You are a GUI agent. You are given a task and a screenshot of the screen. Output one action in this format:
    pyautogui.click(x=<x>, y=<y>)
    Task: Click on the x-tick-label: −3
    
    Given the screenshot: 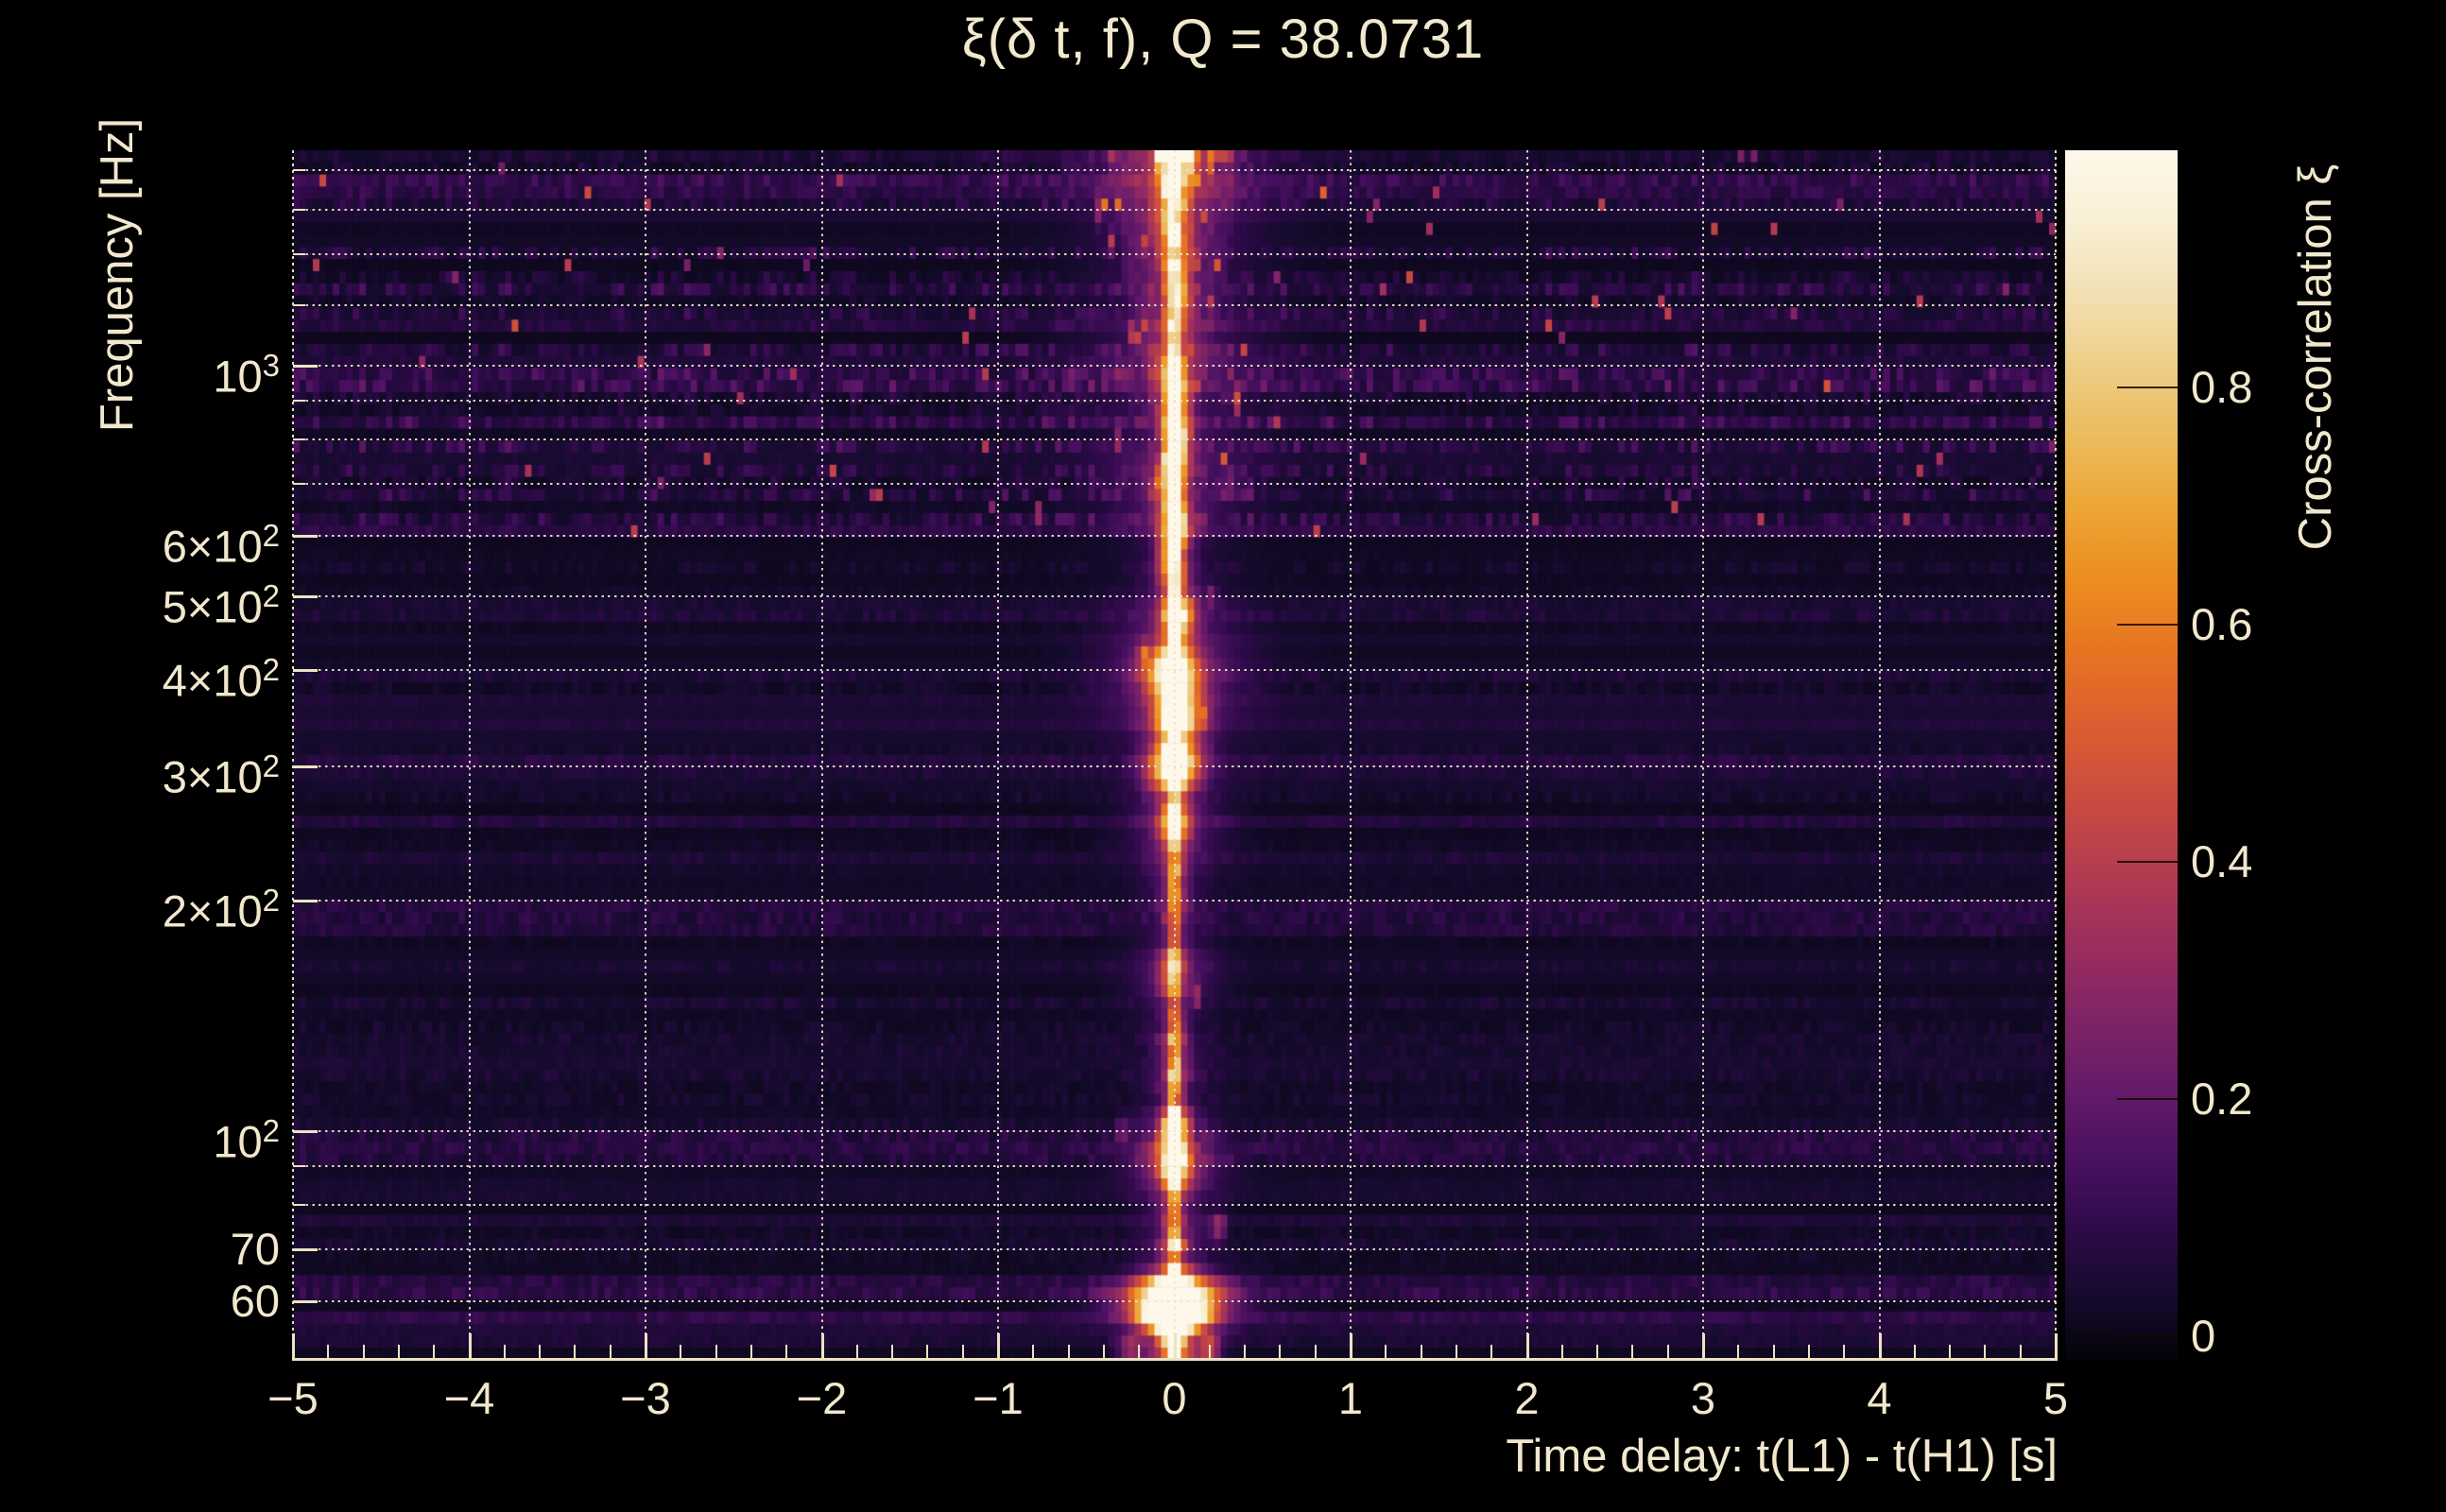 What is the action you would take?
    pyautogui.click(x=645, y=1398)
    